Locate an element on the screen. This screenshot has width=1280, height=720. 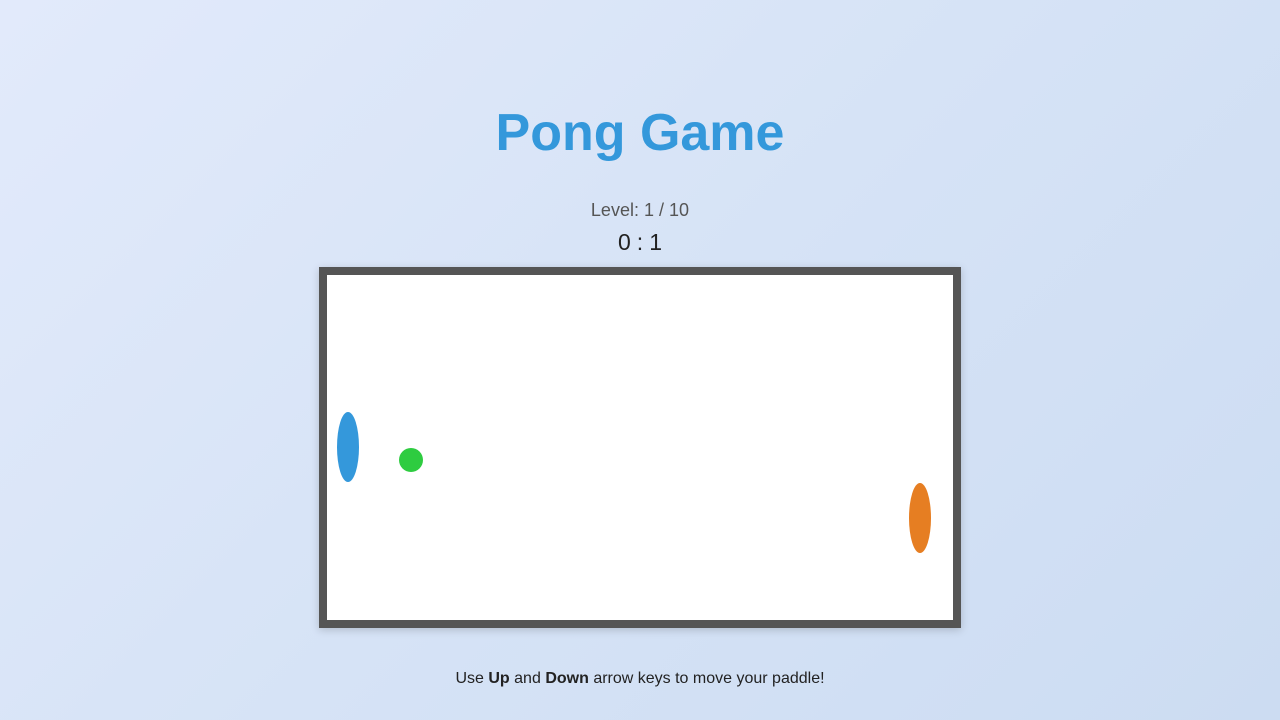
ball is located at coordinates (411, 460).